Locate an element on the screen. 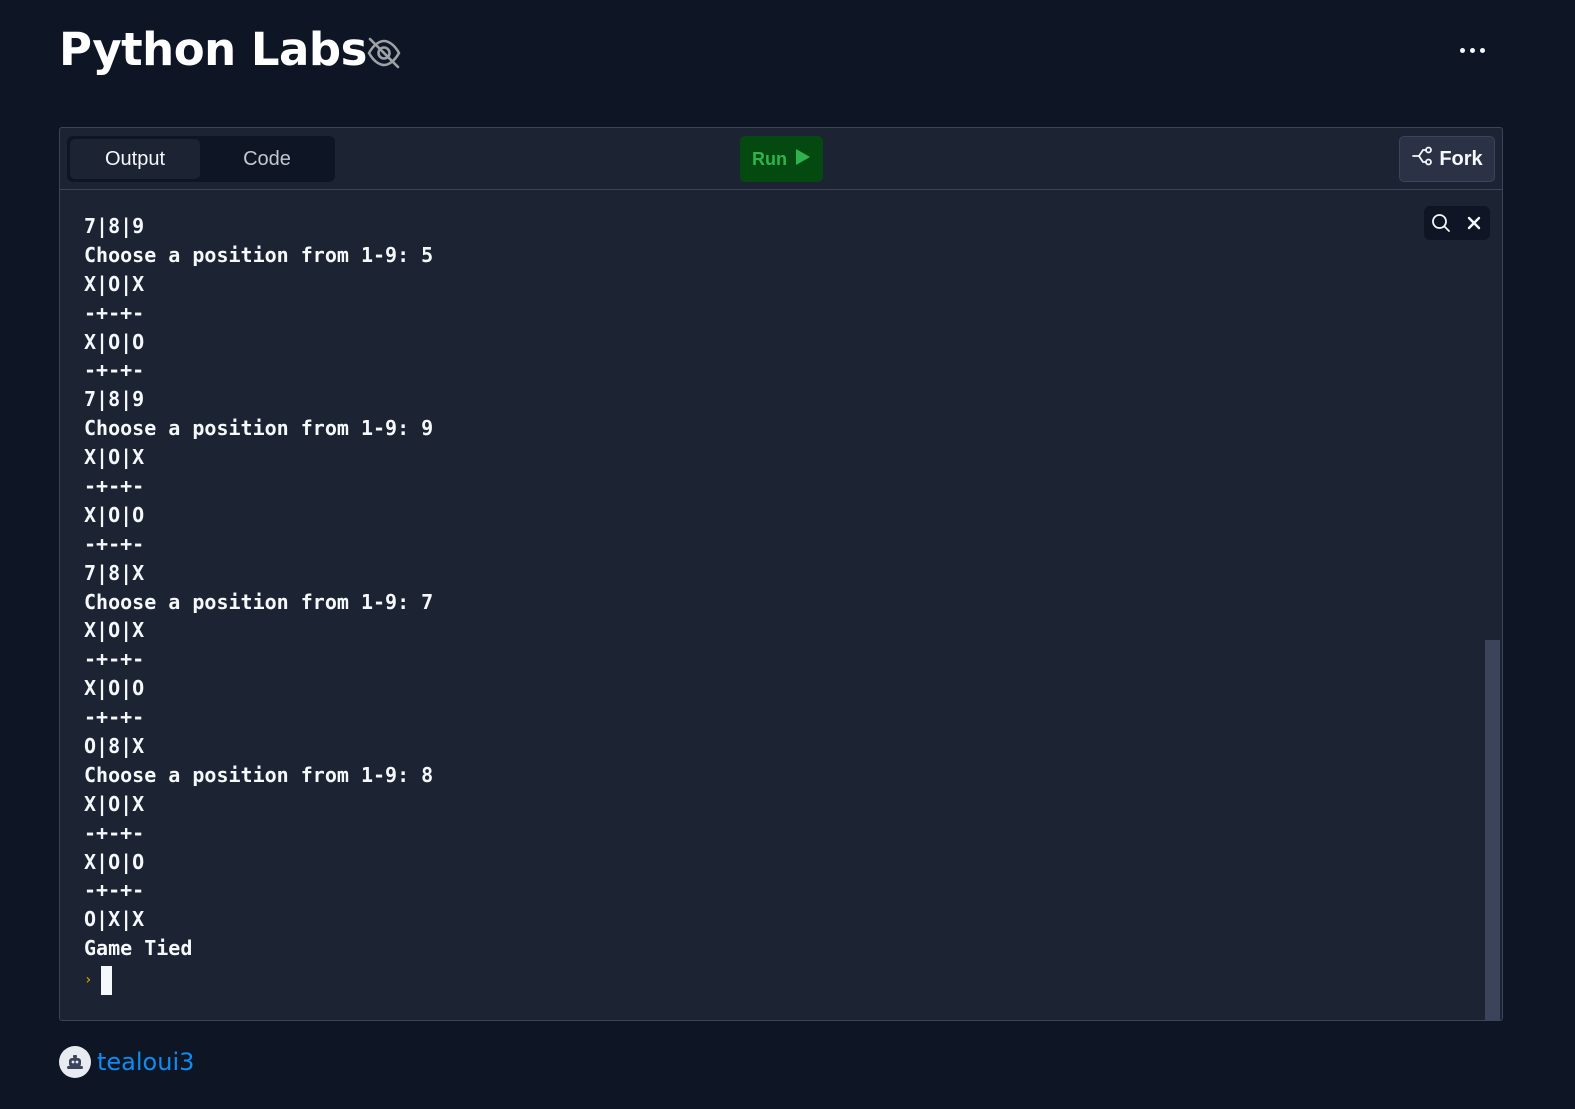 The width and height of the screenshot is (1575, 1109). fork-button-label: Fork is located at coordinates (1461, 158).